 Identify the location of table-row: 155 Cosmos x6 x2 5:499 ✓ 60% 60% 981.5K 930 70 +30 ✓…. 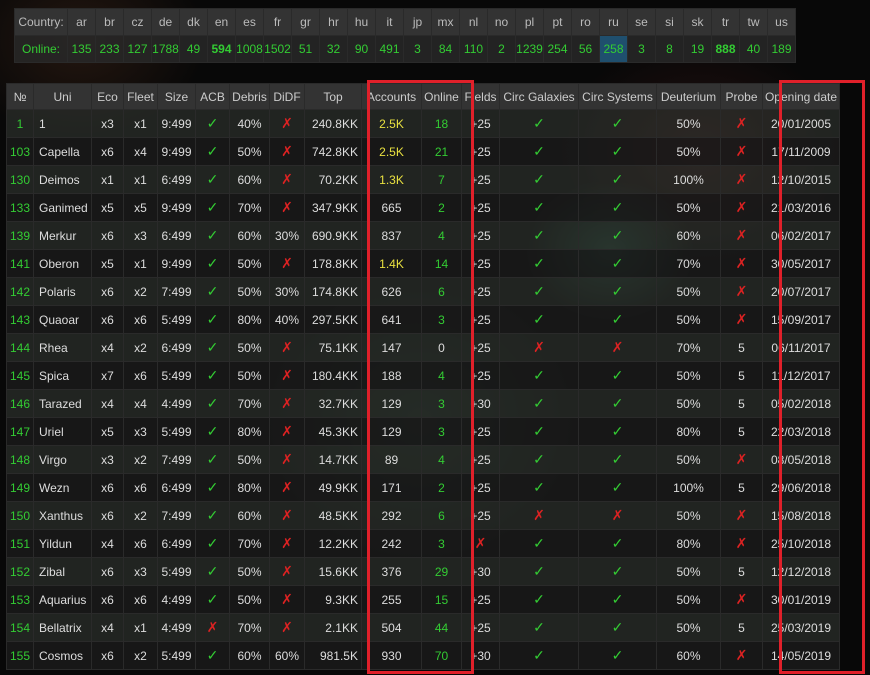
(423, 655).